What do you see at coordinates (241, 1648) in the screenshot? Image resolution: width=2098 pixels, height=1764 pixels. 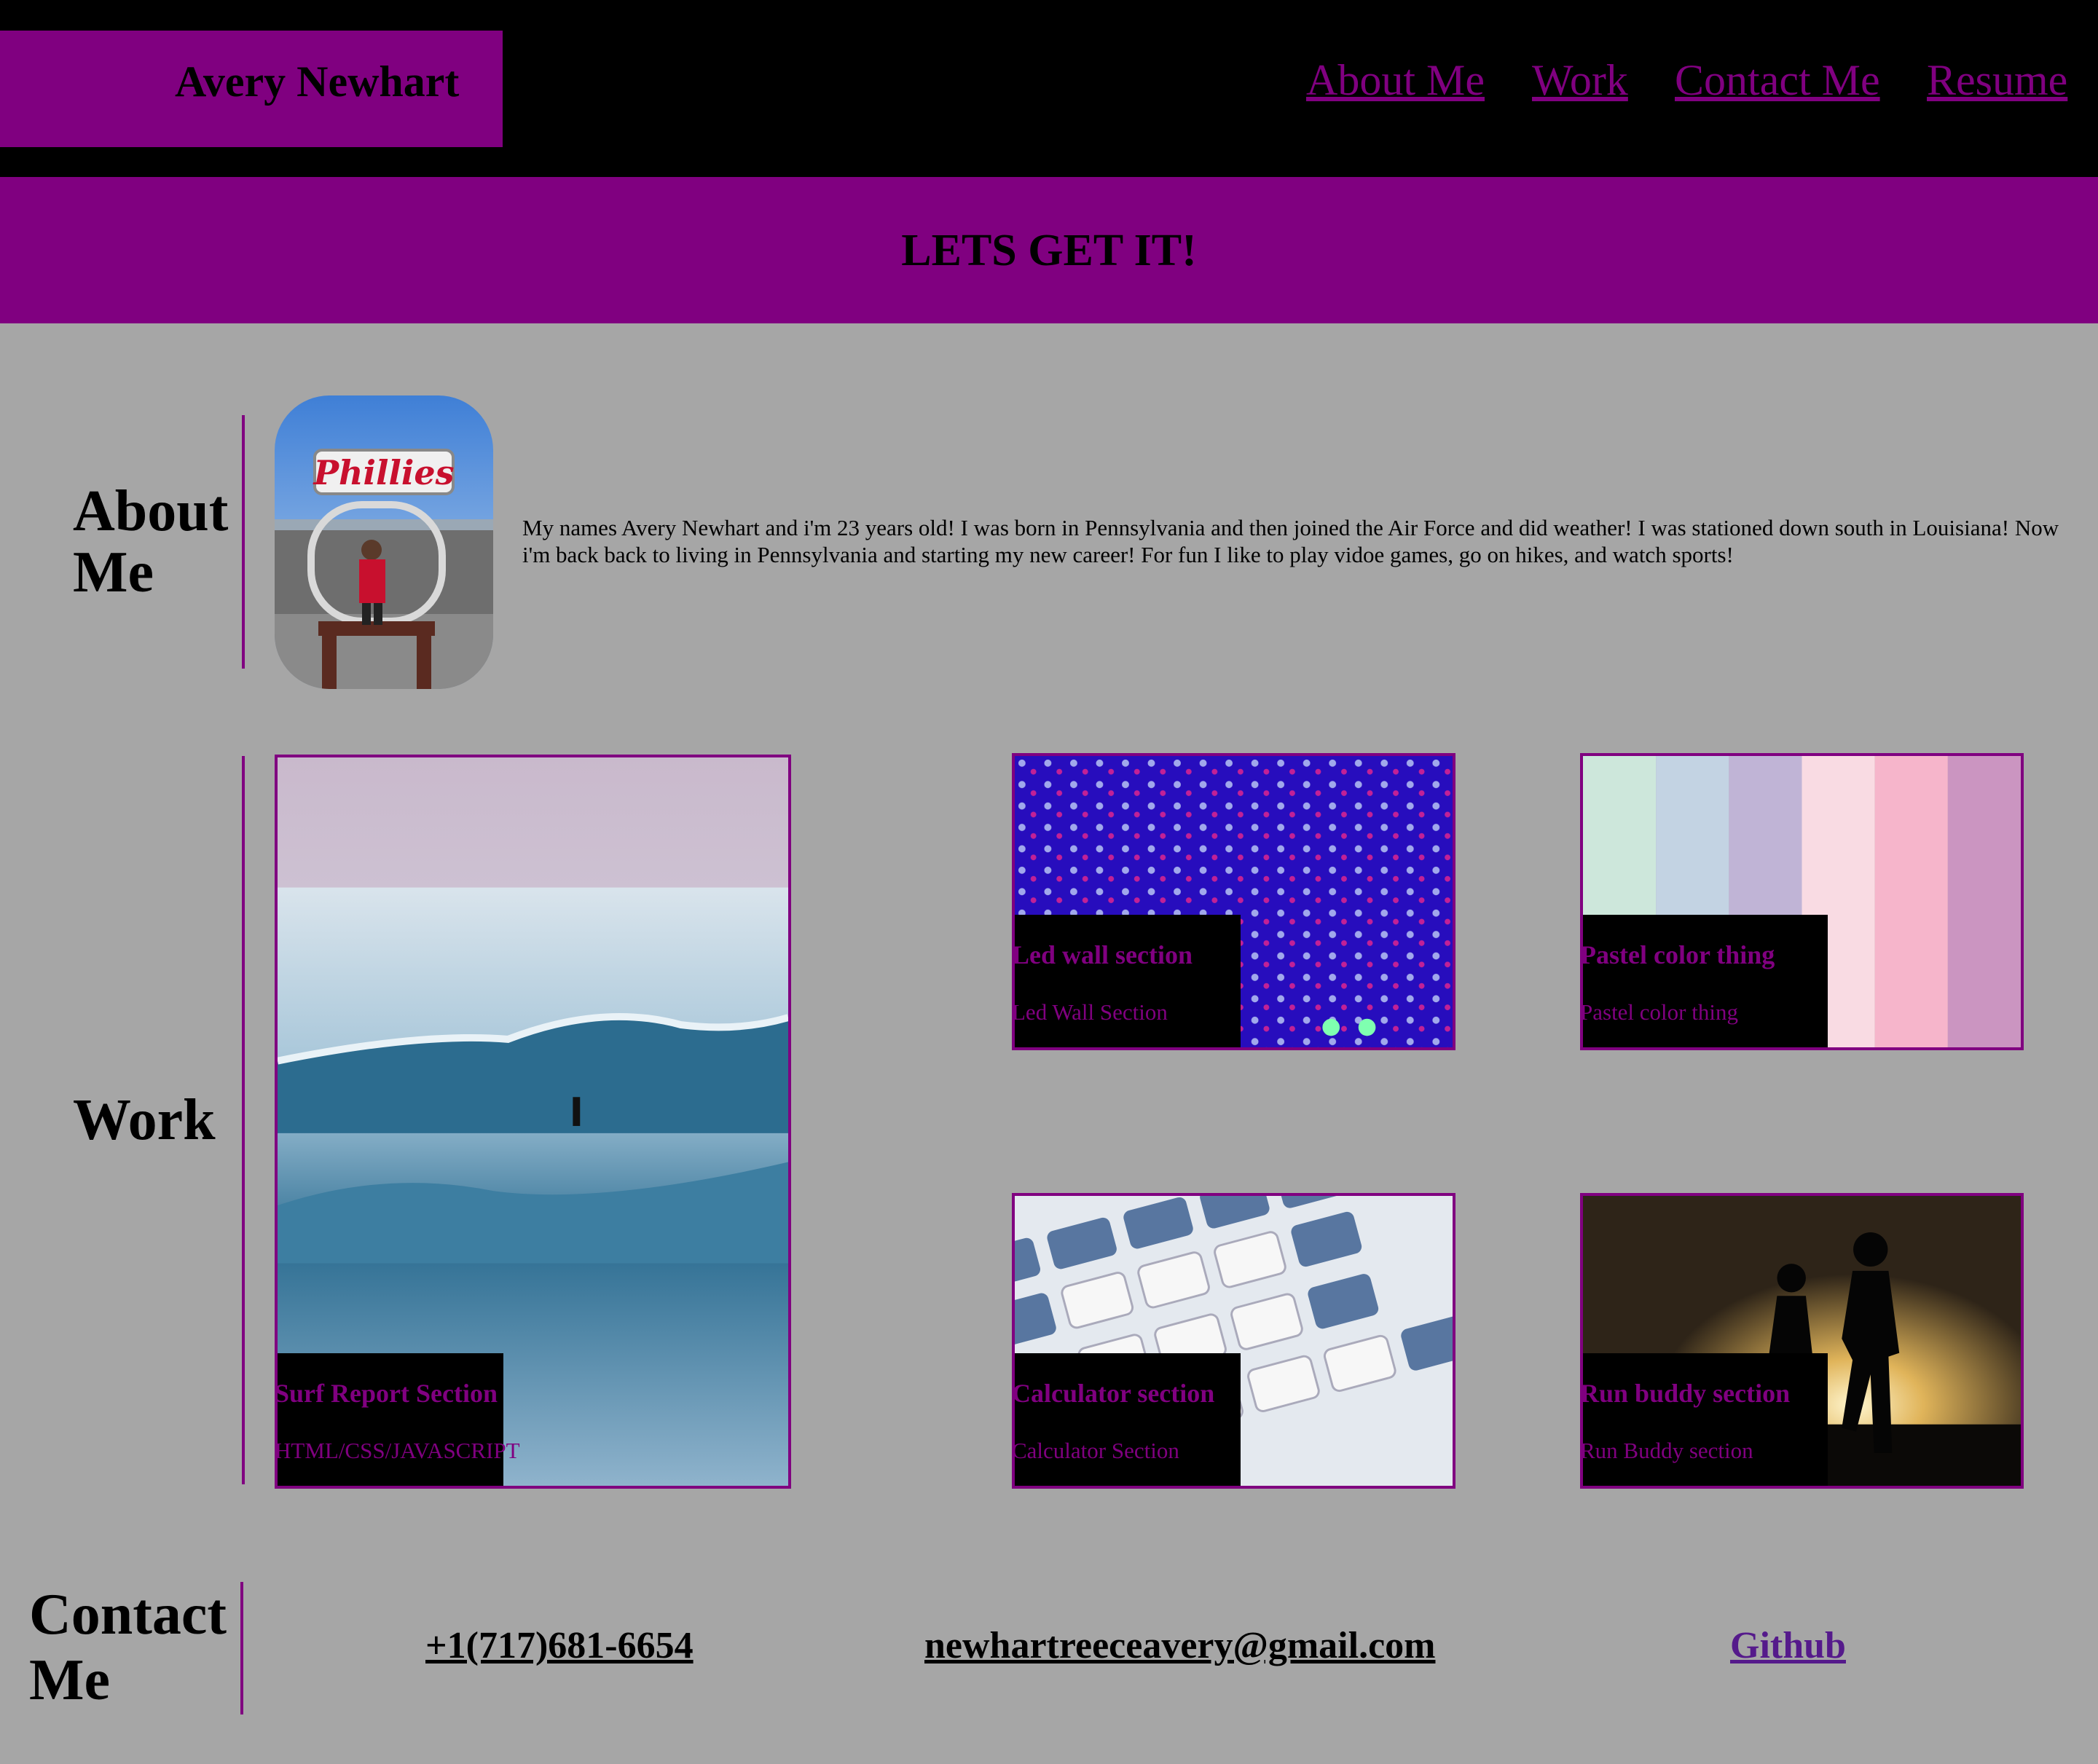 I see `contact-divider` at bounding box center [241, 1648].